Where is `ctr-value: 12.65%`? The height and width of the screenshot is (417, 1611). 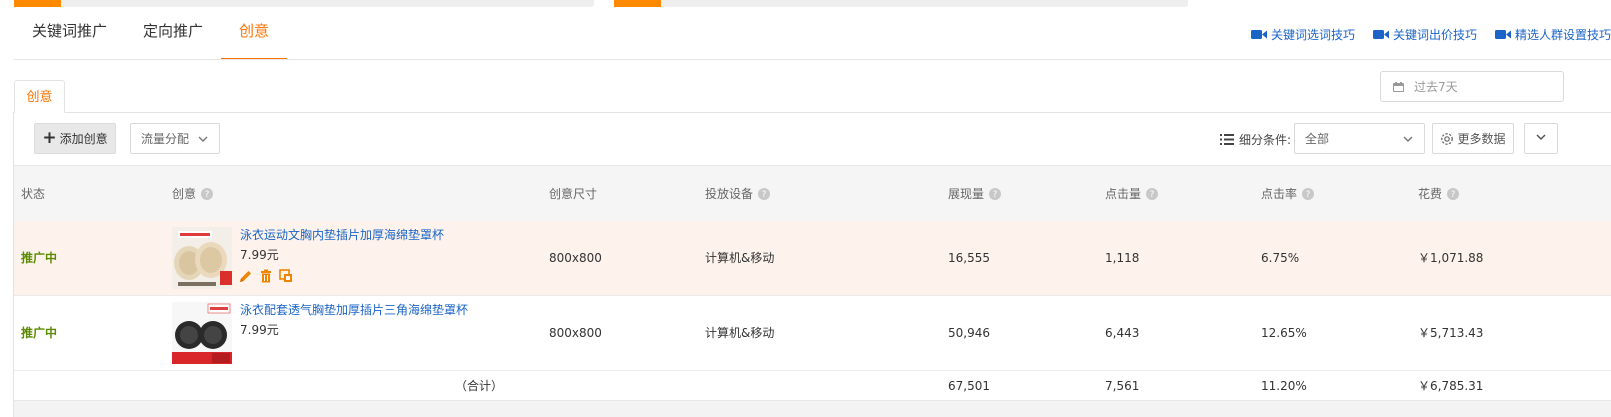 ctr-value: 12.65% is located at coordinates (1284, 333).